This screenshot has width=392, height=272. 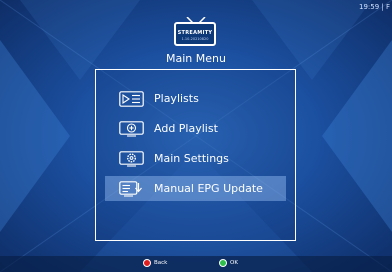 I want to click on menu-title: Main Menu, so click(x=196, y=58).